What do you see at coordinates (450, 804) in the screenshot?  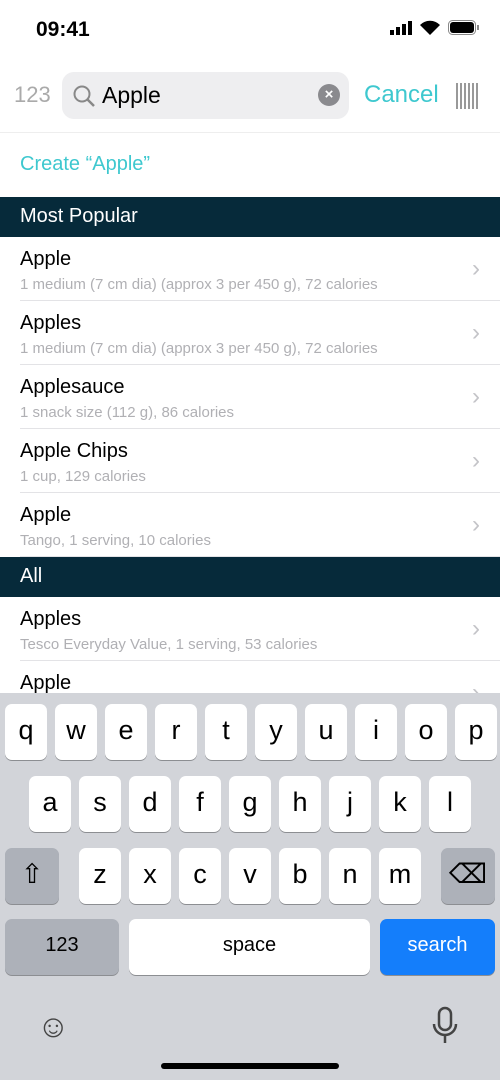 I see `key-l: l` at bounding box center [450, 804].